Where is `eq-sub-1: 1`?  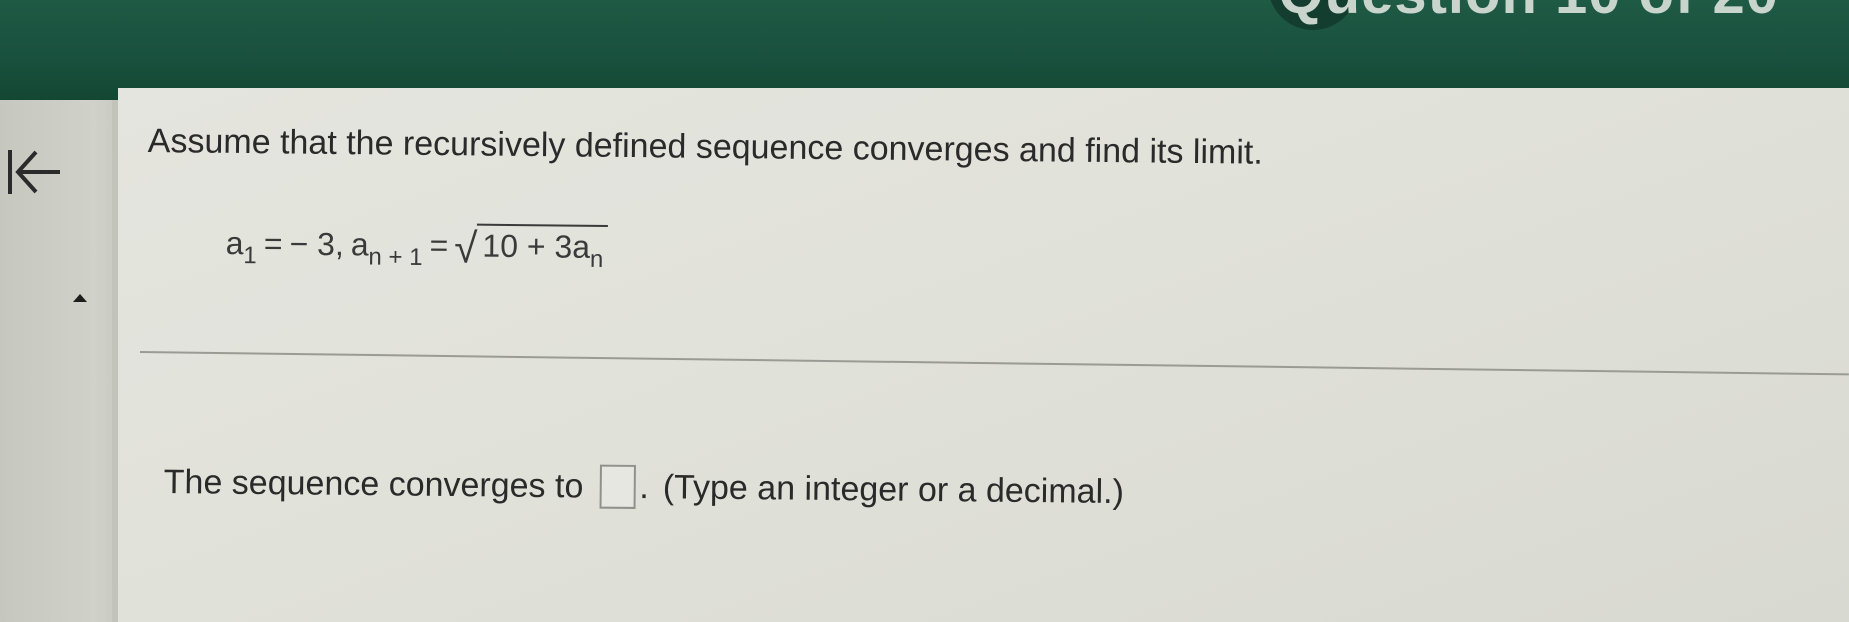
eq-sub-1: 1 is located at coordinates (250, 256).